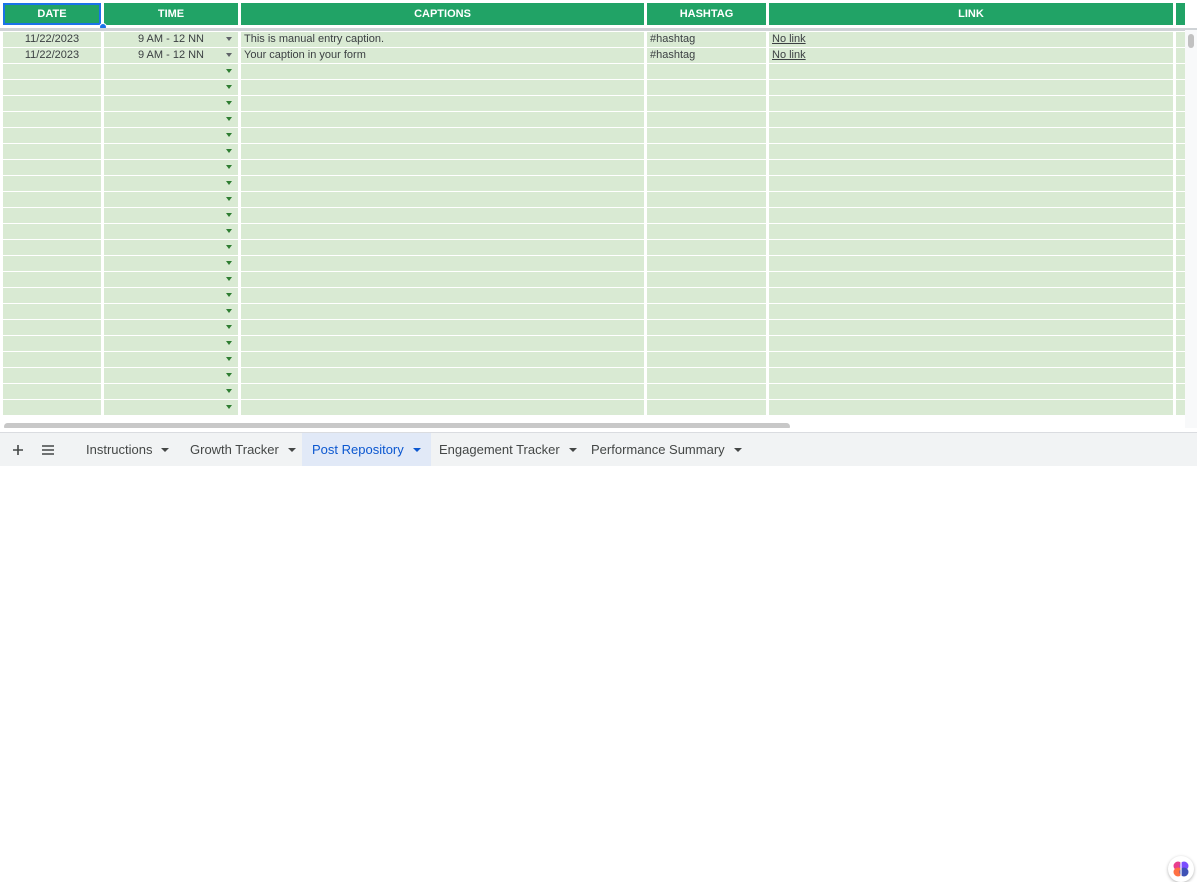 The height and width of the screenshot is (882, 1197). What do you see at coordinates (52, 55) in the screenshot?
I see `cell-date: 11/22/2023` at bounding box center [52, 55].